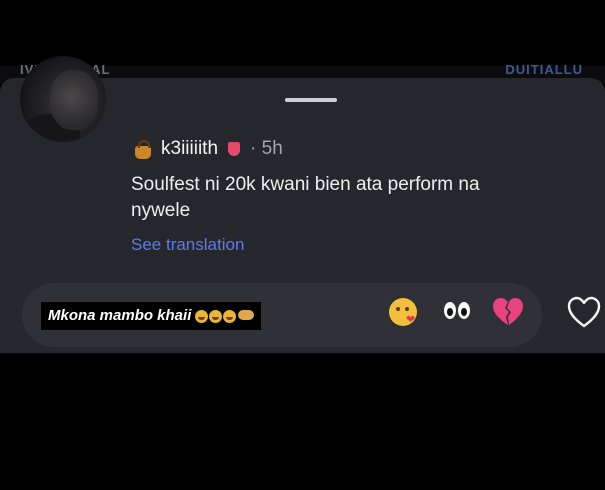 The height and width of the screenshot is (490, 605). I want to click on avatar, so click(63, 99).